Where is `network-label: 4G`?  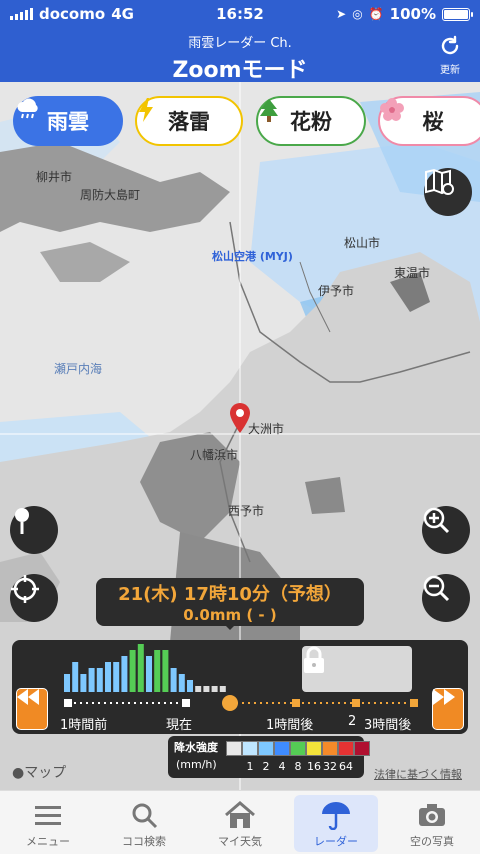
network-label: 4G is located at coordinates (122, 14).